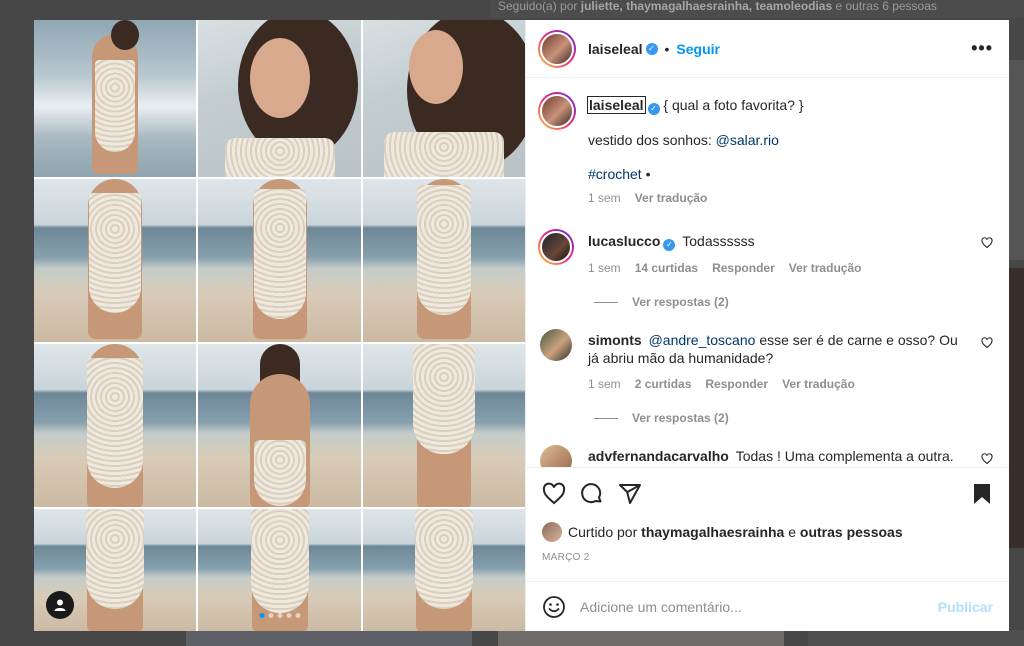 This screenshot has width=1024, height=646. Describe the element at coordinates (767, 49) in the screenshot. I see `post-header: laiseleal ✓ • Seguir •••` at that location.